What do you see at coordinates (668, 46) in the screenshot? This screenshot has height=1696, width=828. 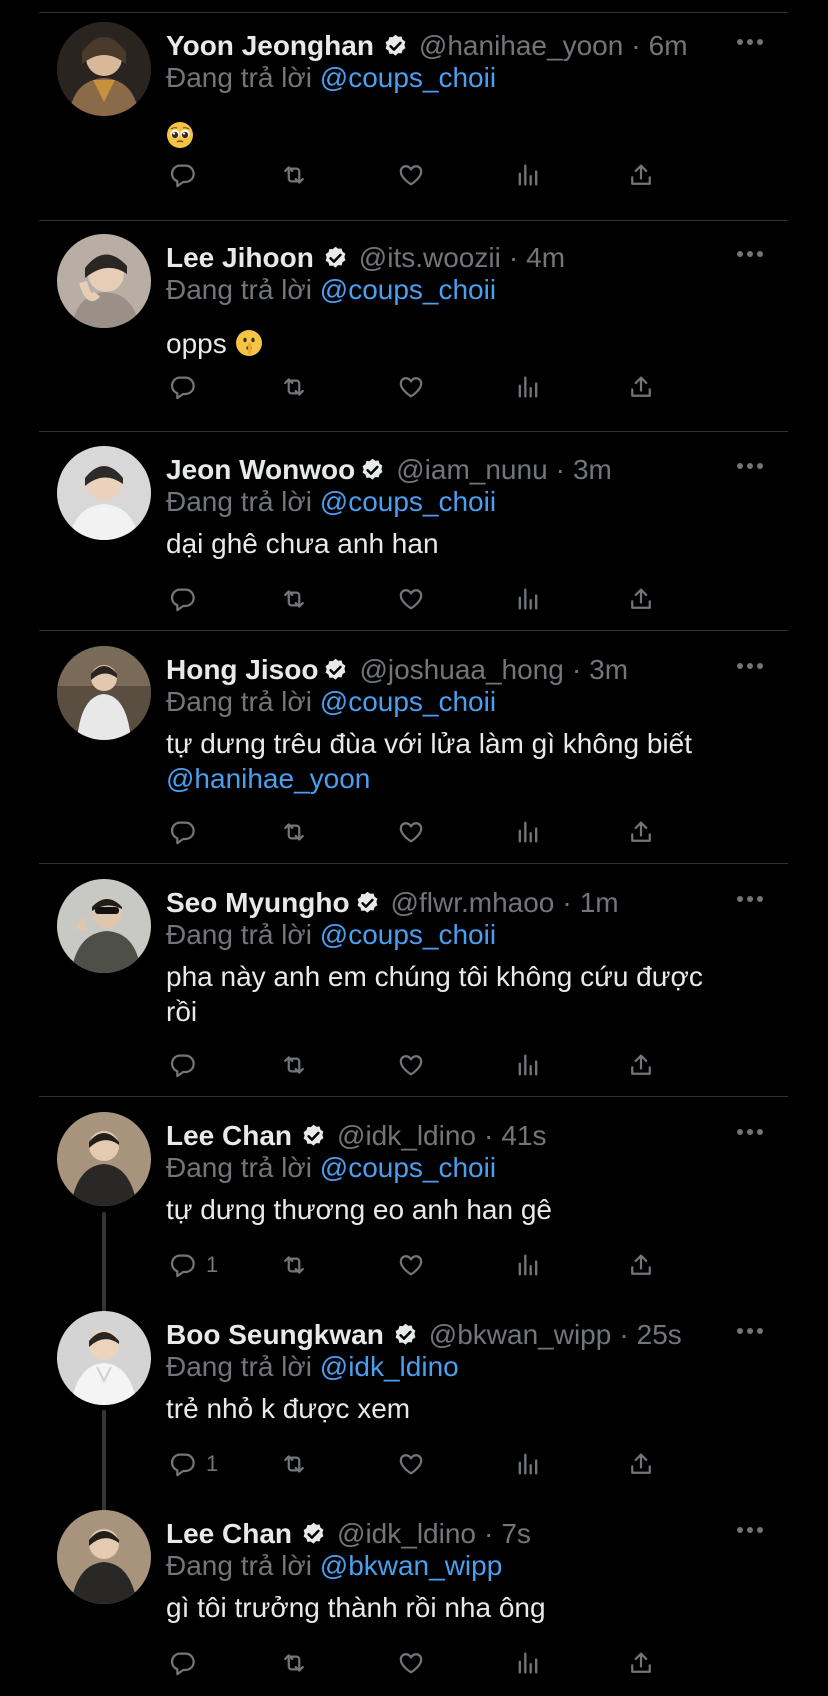 I see `timestamp: 6m` at bounding box center [668, 46].